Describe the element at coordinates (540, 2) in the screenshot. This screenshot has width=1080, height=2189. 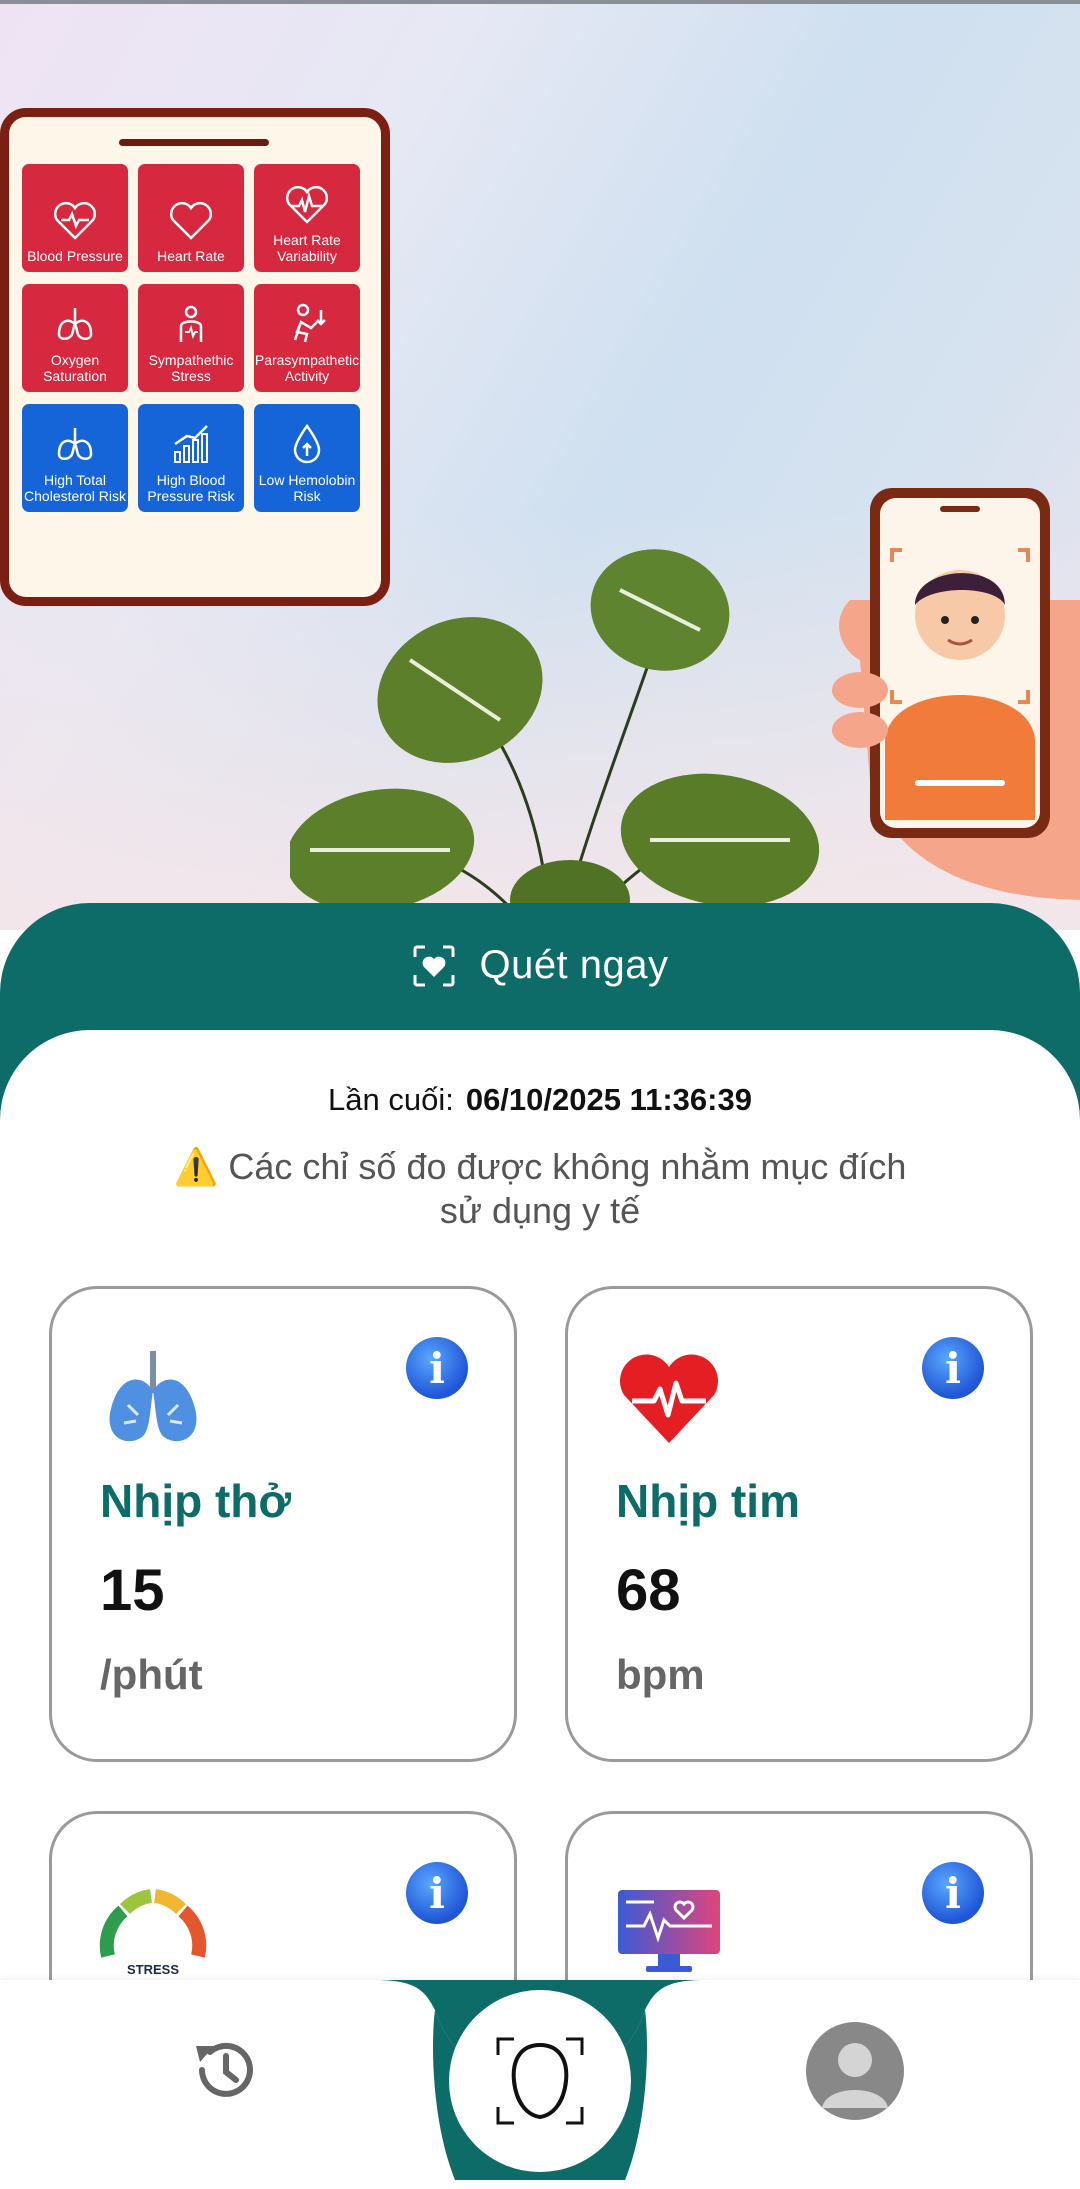
I see `status-bar` at that location.